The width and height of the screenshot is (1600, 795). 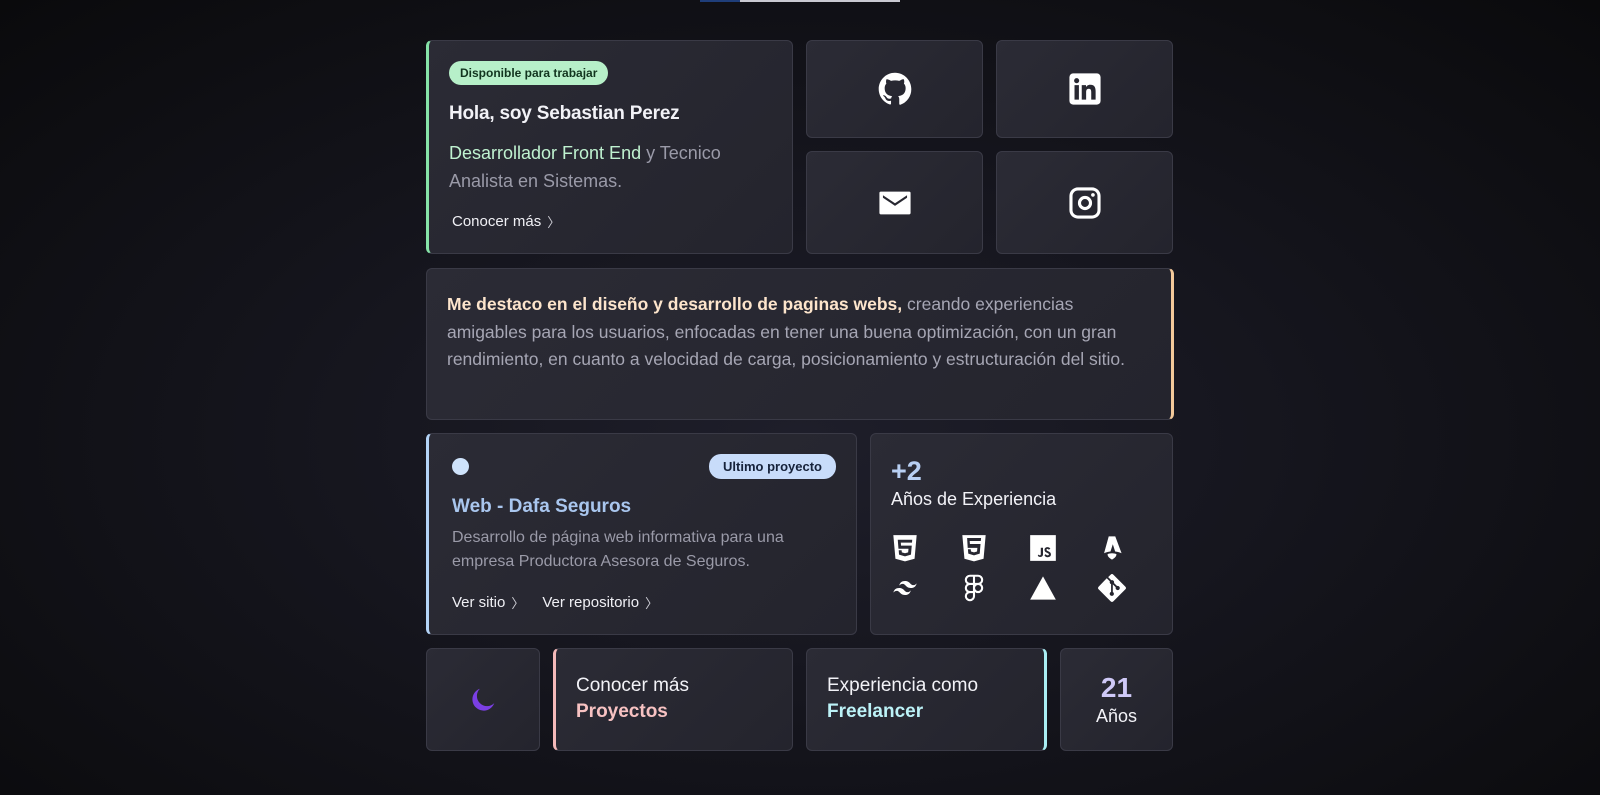 What do you see at coordinates (772, 466) in the screenshot?
I see `latest-project-badge: Ultimo proyecto` at bounding box center [772, 466].